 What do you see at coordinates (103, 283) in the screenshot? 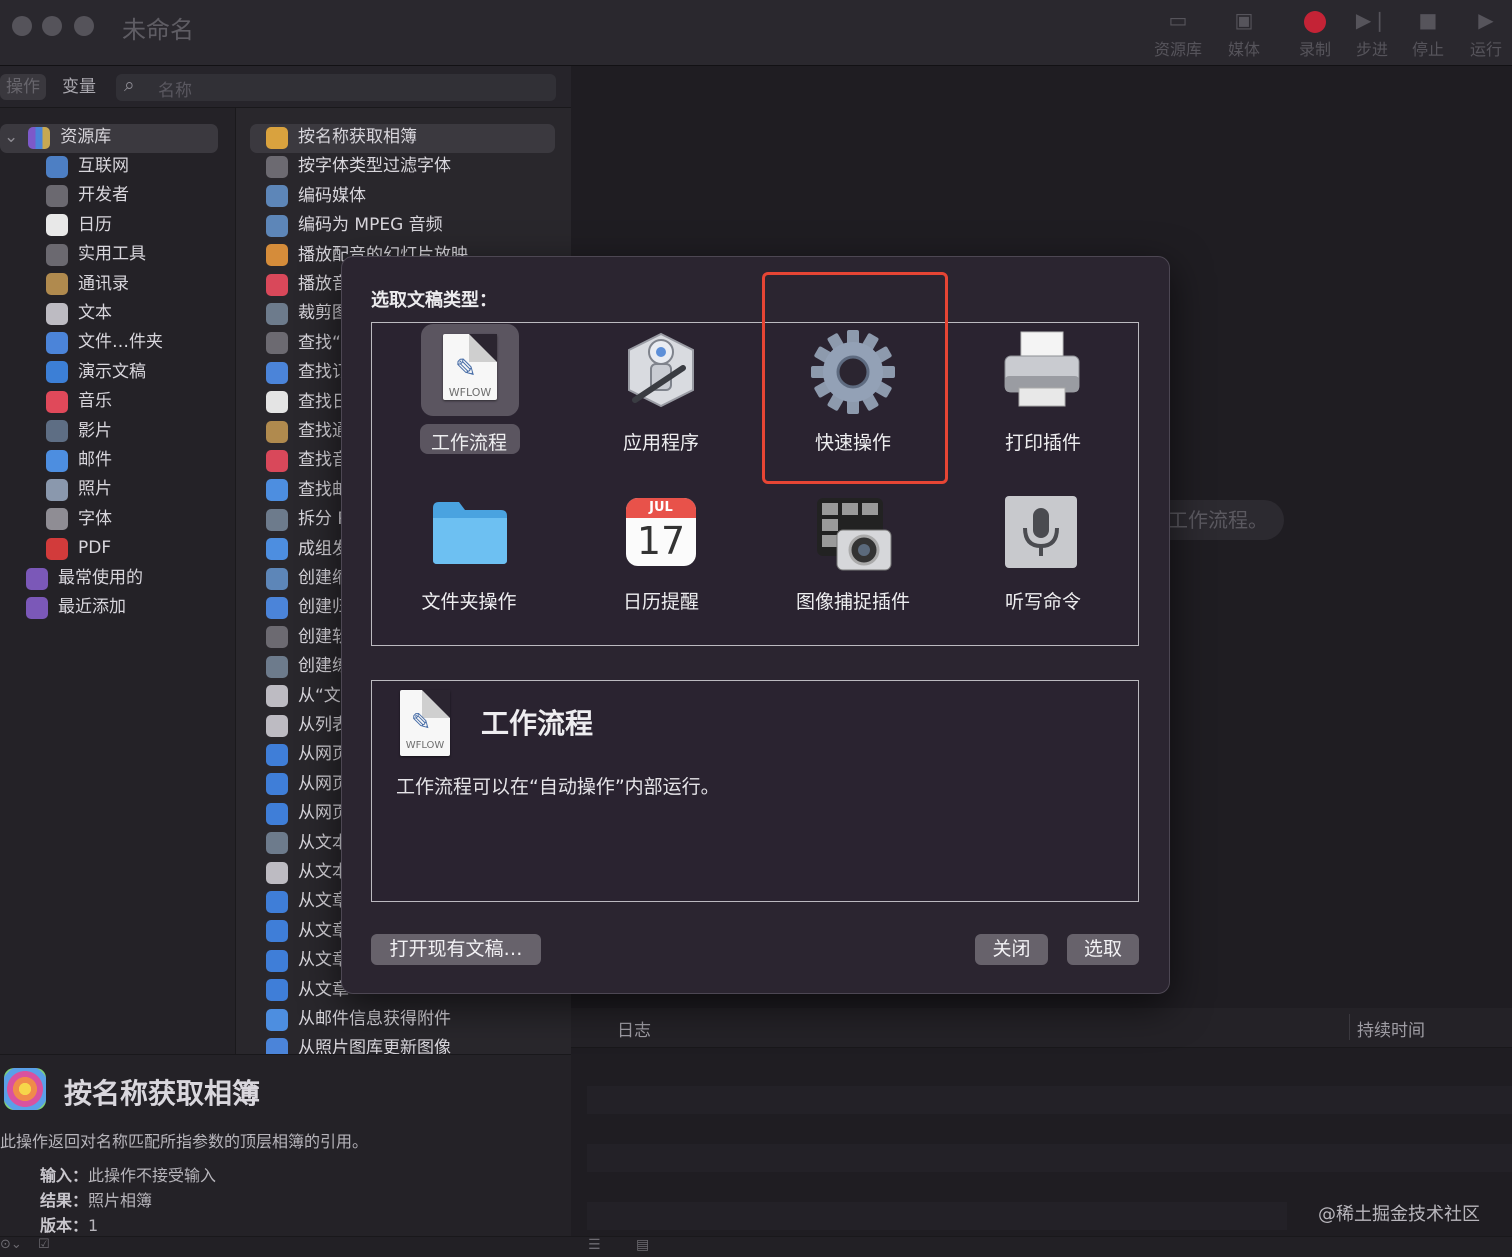
I see `library-item-label: 通讯录` at bounding box center [103, 283].